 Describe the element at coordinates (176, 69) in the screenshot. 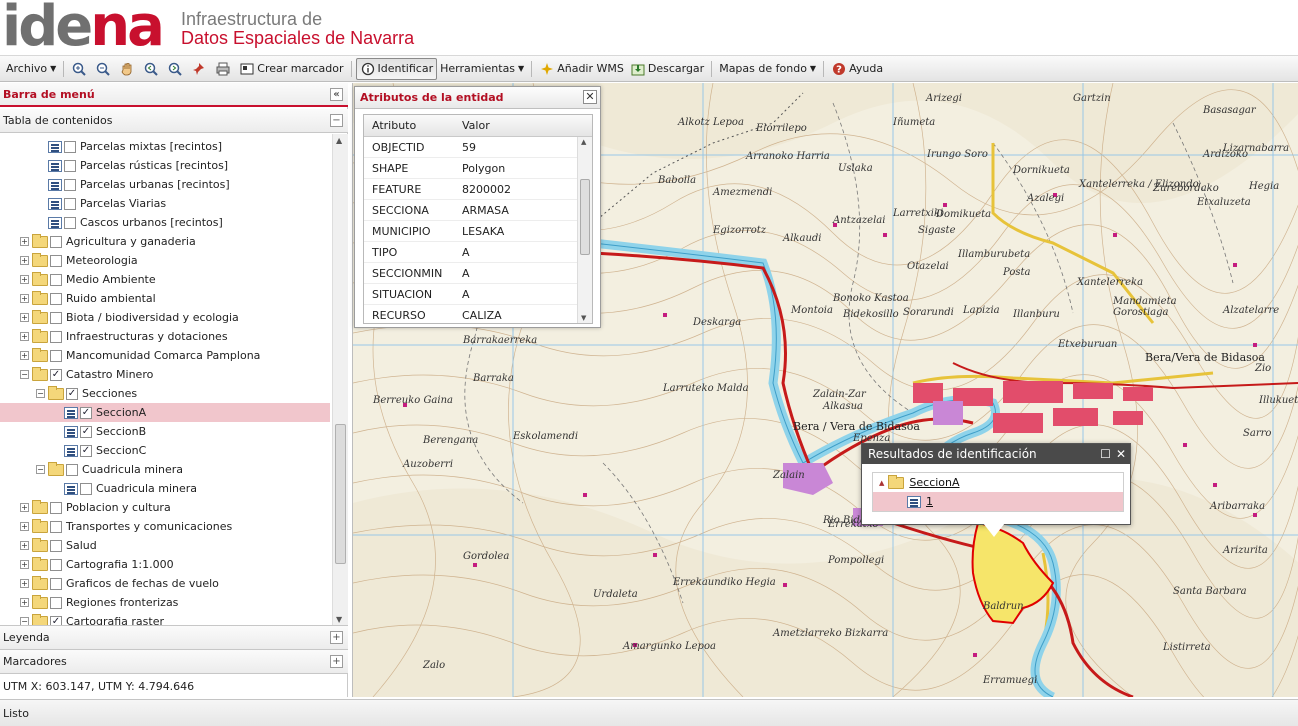

I see `zoom-next-button` at that location.